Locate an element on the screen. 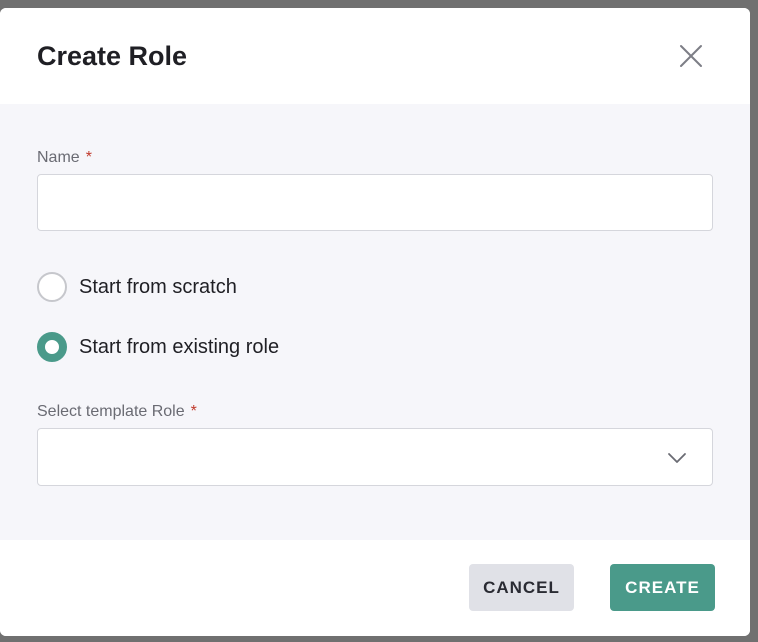 The height and width of the screenshot is (642, 758). template-role-select is located at coordinates (375, 457).